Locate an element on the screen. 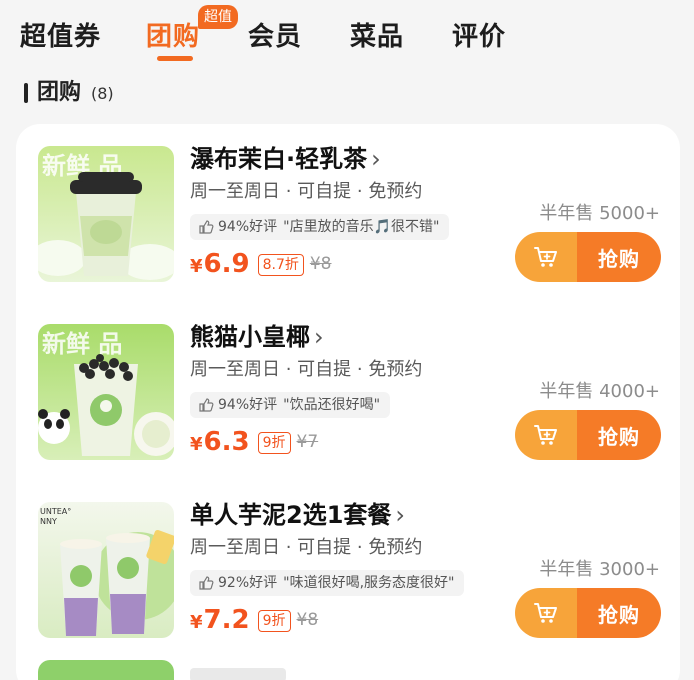 Image resolution: width=694 pixels, height=680 pixels. discount-badge: 8.7折 is located at coordinates (280, 265).